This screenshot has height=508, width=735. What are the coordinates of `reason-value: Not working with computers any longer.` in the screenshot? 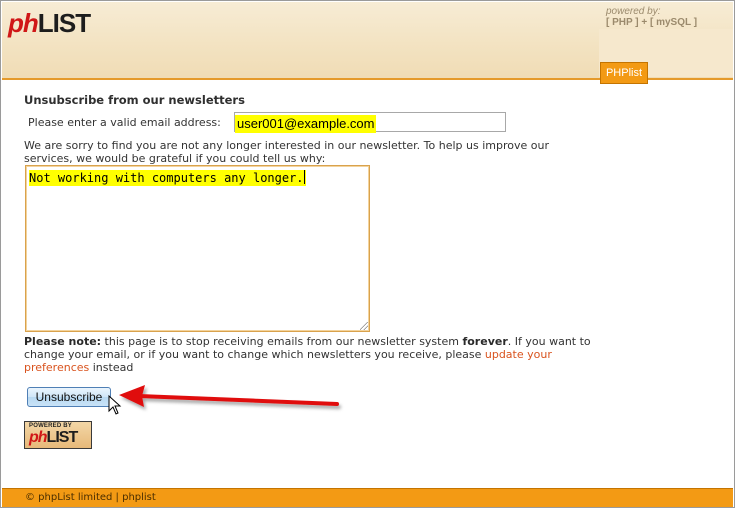 It's located at (167, 178).